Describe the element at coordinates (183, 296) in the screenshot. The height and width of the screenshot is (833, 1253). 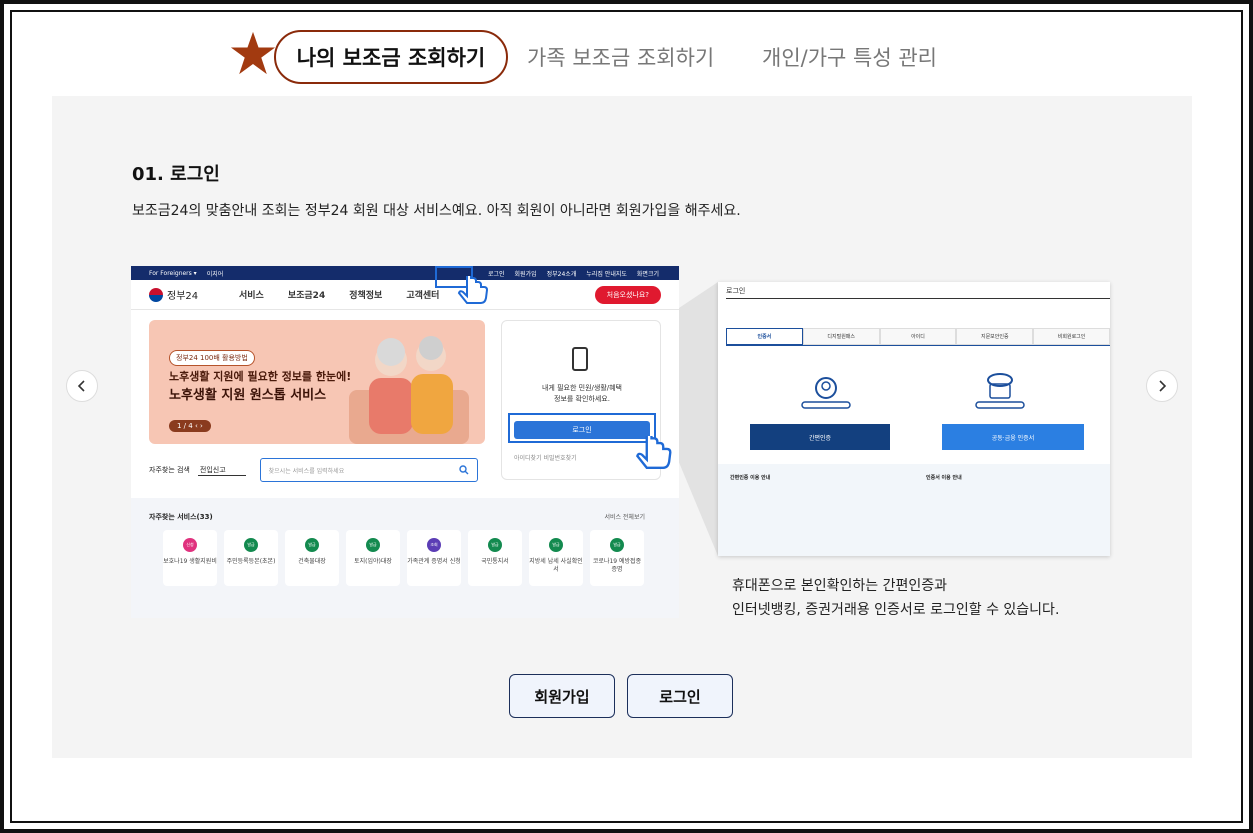
I see `logo-text: 정부24` at that location.